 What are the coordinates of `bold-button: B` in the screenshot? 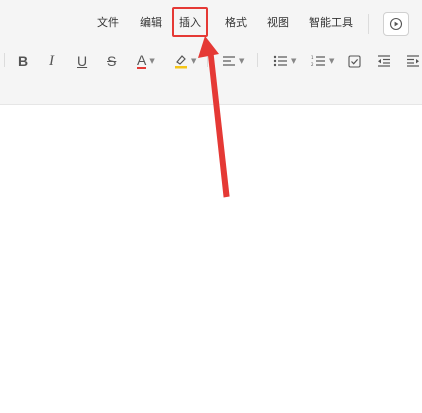 It's located at (23, 61).